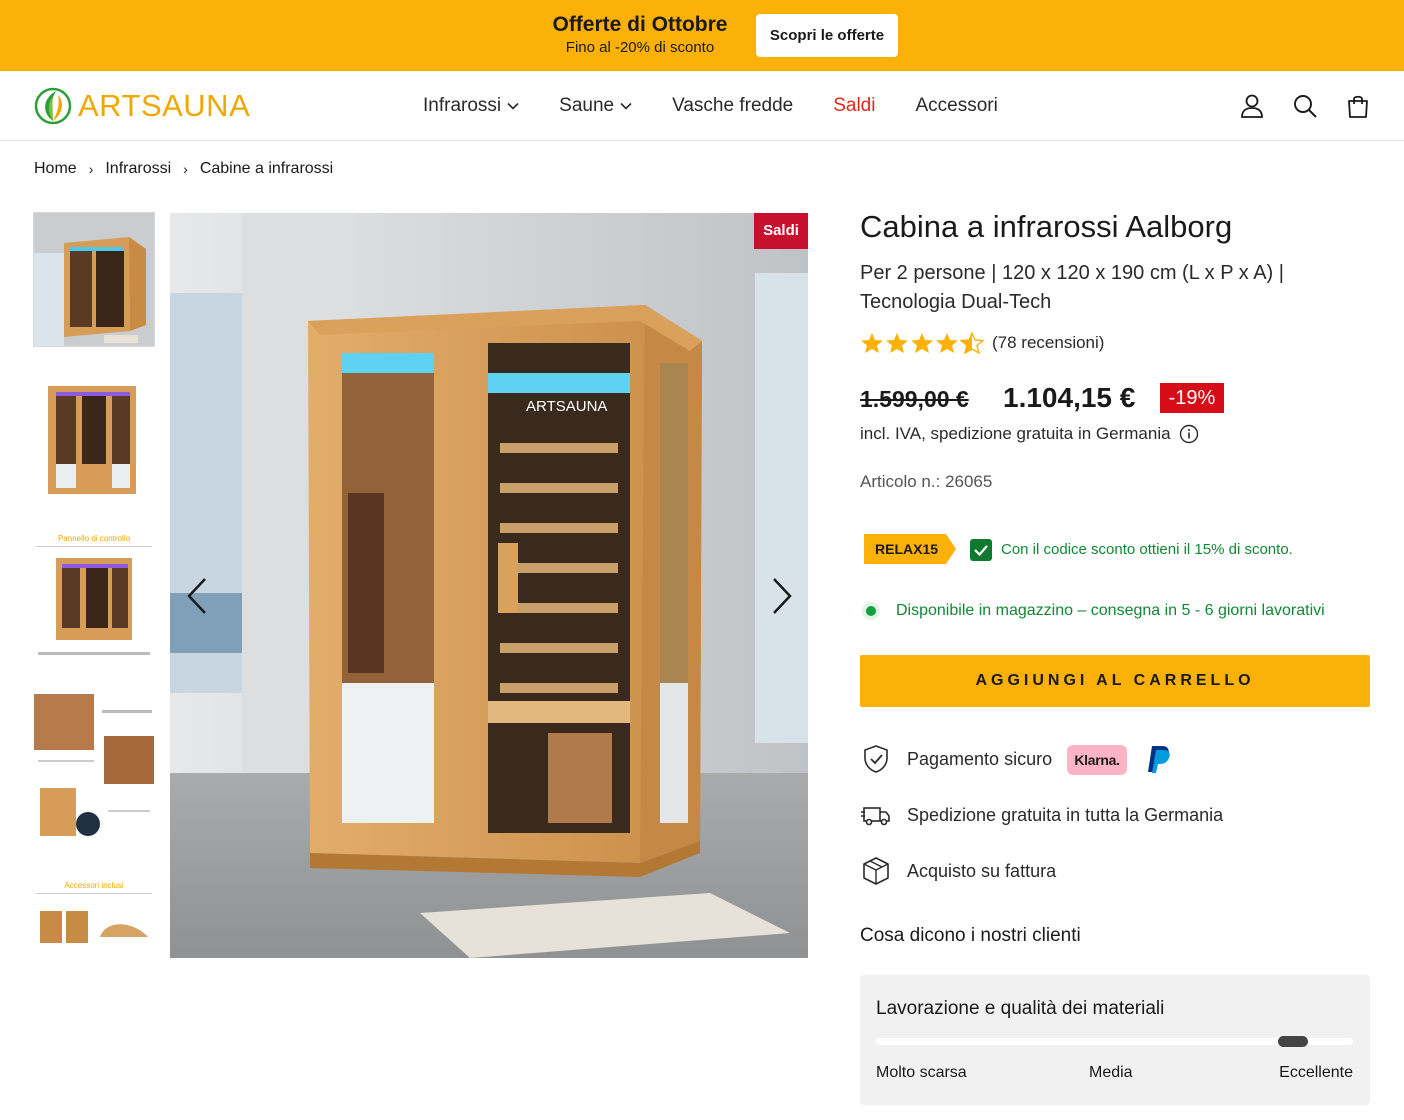  I want to click on nav-label: Vasche fredde, so click(733, 105).